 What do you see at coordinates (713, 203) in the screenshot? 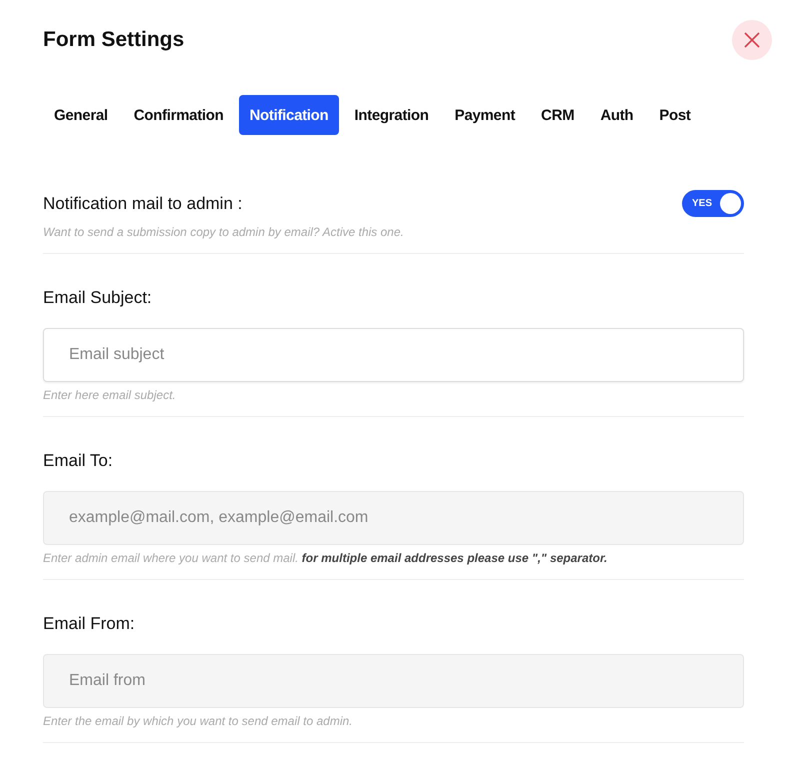
I see `toggle-switch: YES` at bounding box center [713, 203].